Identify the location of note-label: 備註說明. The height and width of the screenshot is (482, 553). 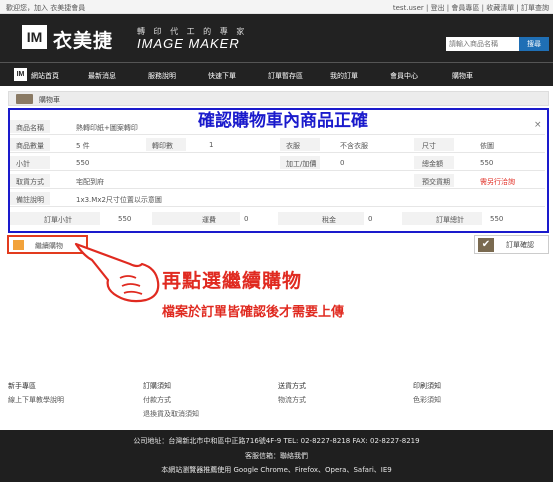
(30, 200).